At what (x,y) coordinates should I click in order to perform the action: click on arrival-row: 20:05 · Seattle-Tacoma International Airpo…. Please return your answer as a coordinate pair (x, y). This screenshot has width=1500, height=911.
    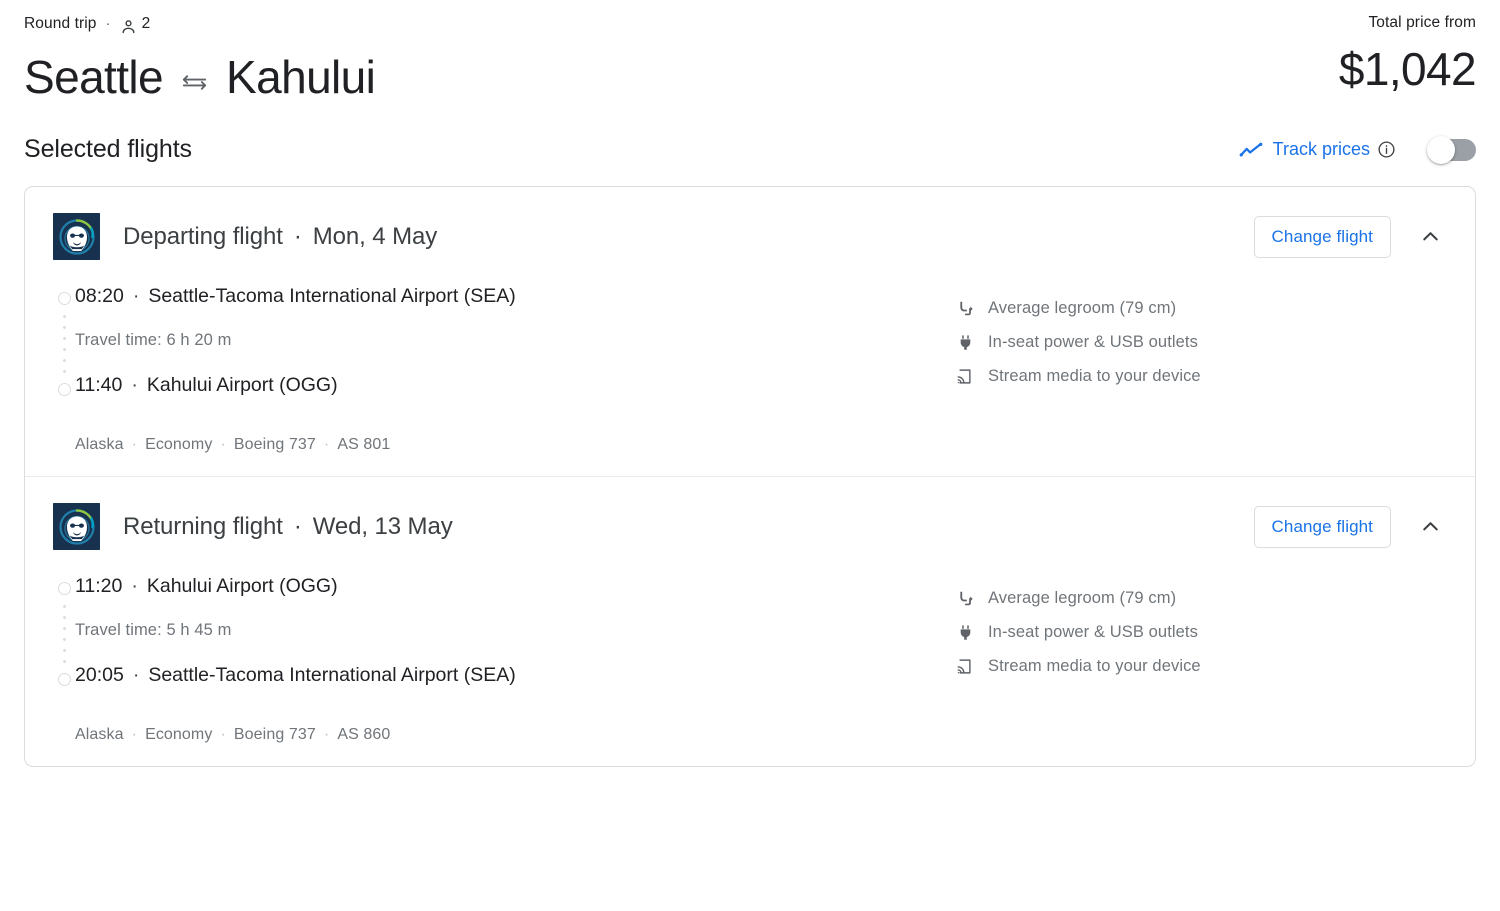
    Looking at the image, I should click on (504, 675).